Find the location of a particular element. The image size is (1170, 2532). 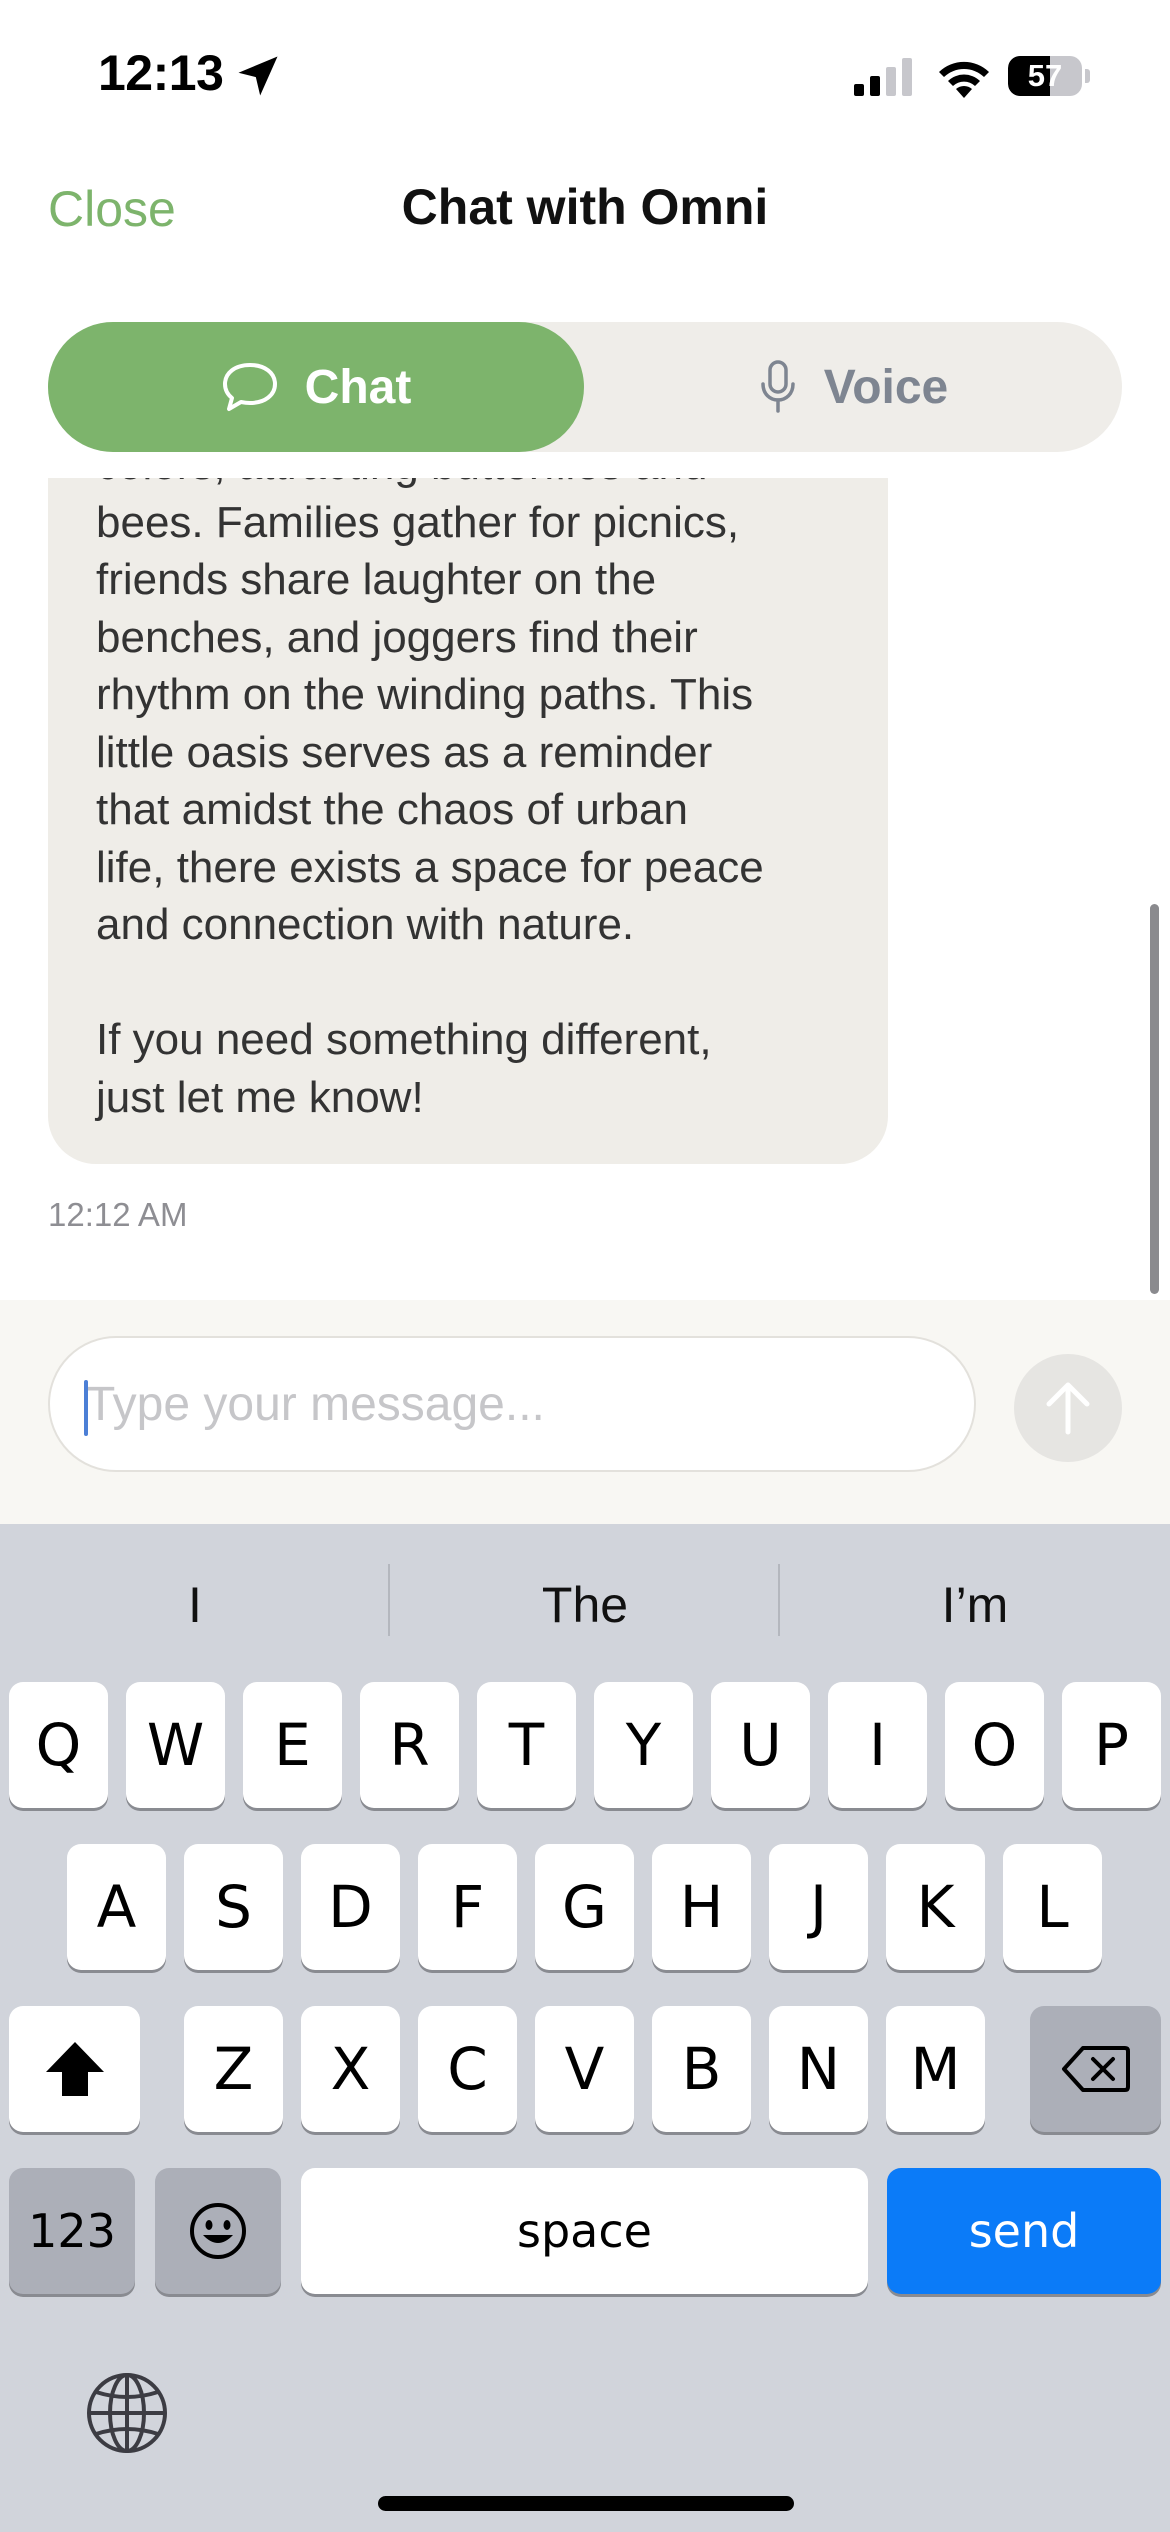

shift-arrow-icon is located at coordinates (74, 2069).